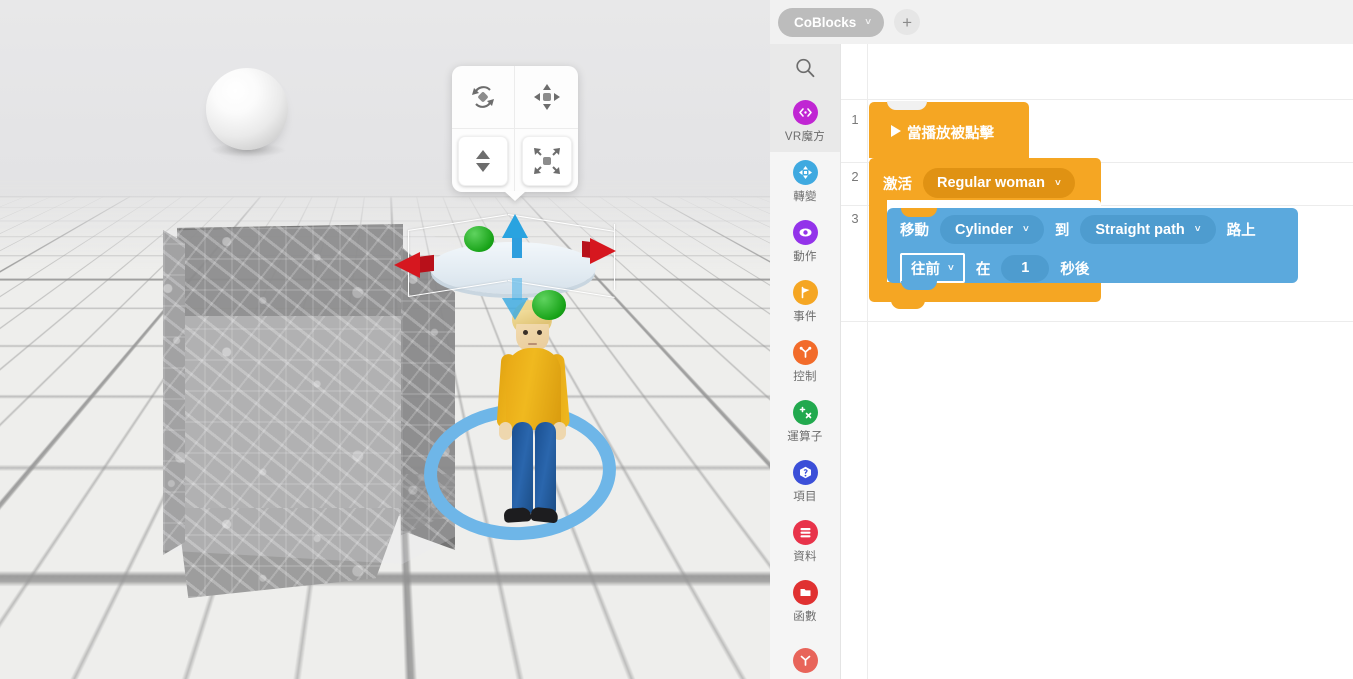 This screenshot has height=679, width=1353. I want to click on block-move-row-2: 往前 ˅ 在 1 秒後, so click(994, 268).